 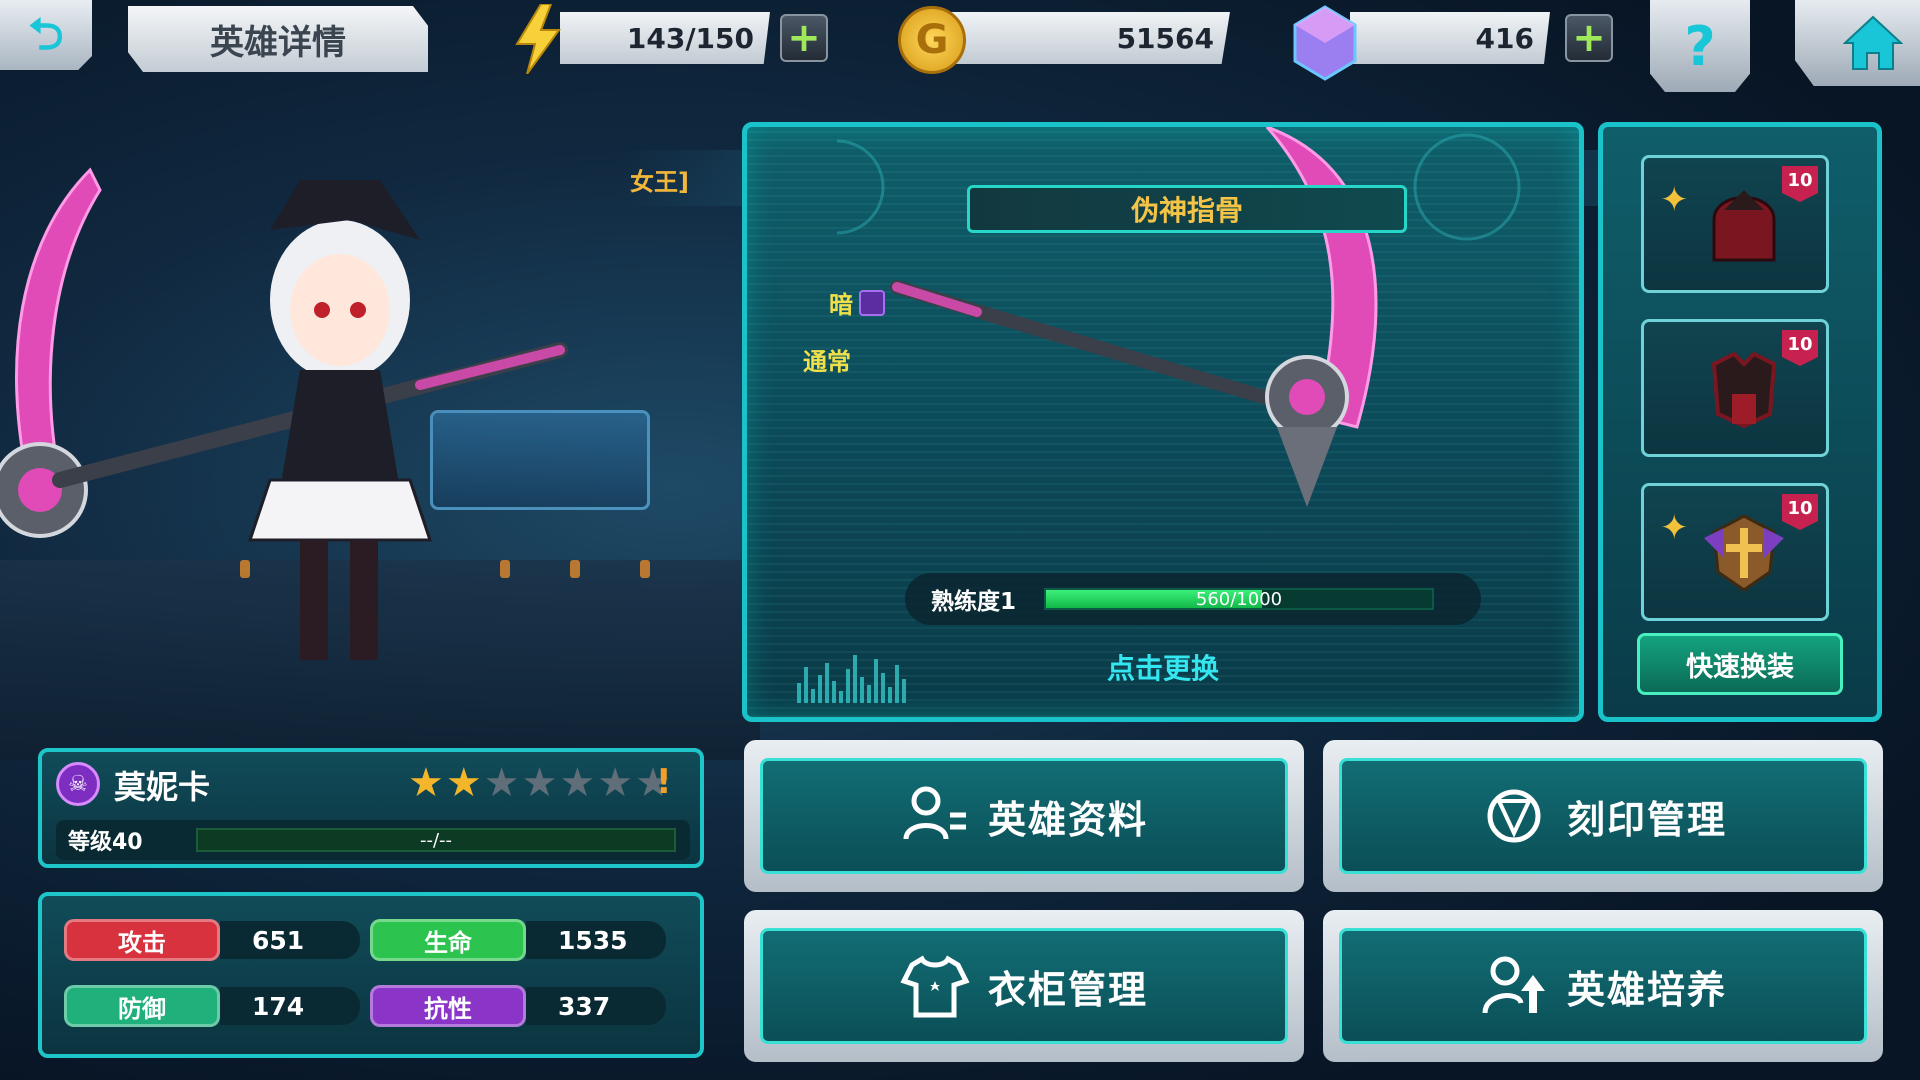 I want to click on weapon-type: 通常, so click(x=827, y=362).